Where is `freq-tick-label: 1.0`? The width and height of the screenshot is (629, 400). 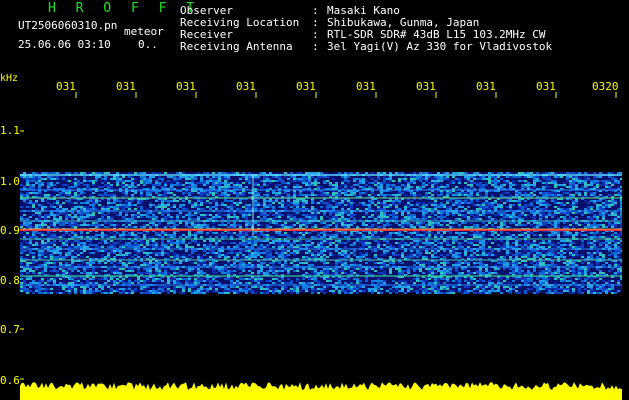 freq-tick-label: 1.0 is located at coordinates (10, 181).